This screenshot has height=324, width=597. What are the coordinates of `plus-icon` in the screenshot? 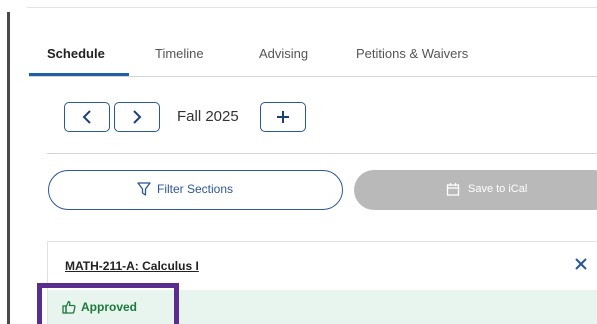 It's located at (283, 117).